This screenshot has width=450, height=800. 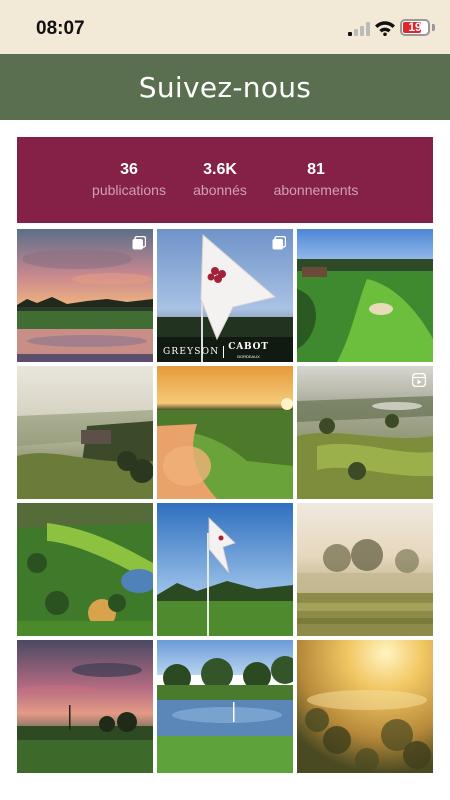 I want to click on battery-tip, so click(x=433, y=27).